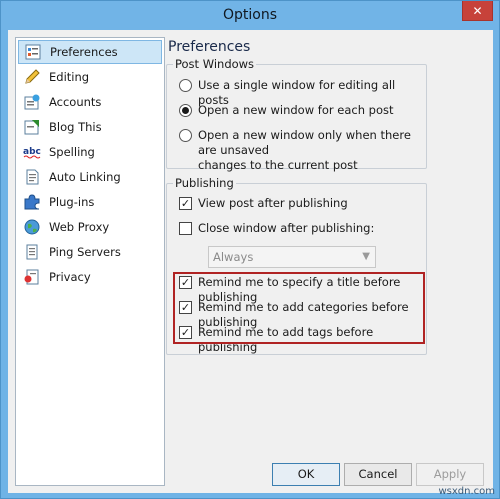 This screenshot has height=499, width=500. What do you see at coordinates (75, 102) in the screenshot?
I see `sidebar-item-label: Accounts` at bounding box center [75, 102].